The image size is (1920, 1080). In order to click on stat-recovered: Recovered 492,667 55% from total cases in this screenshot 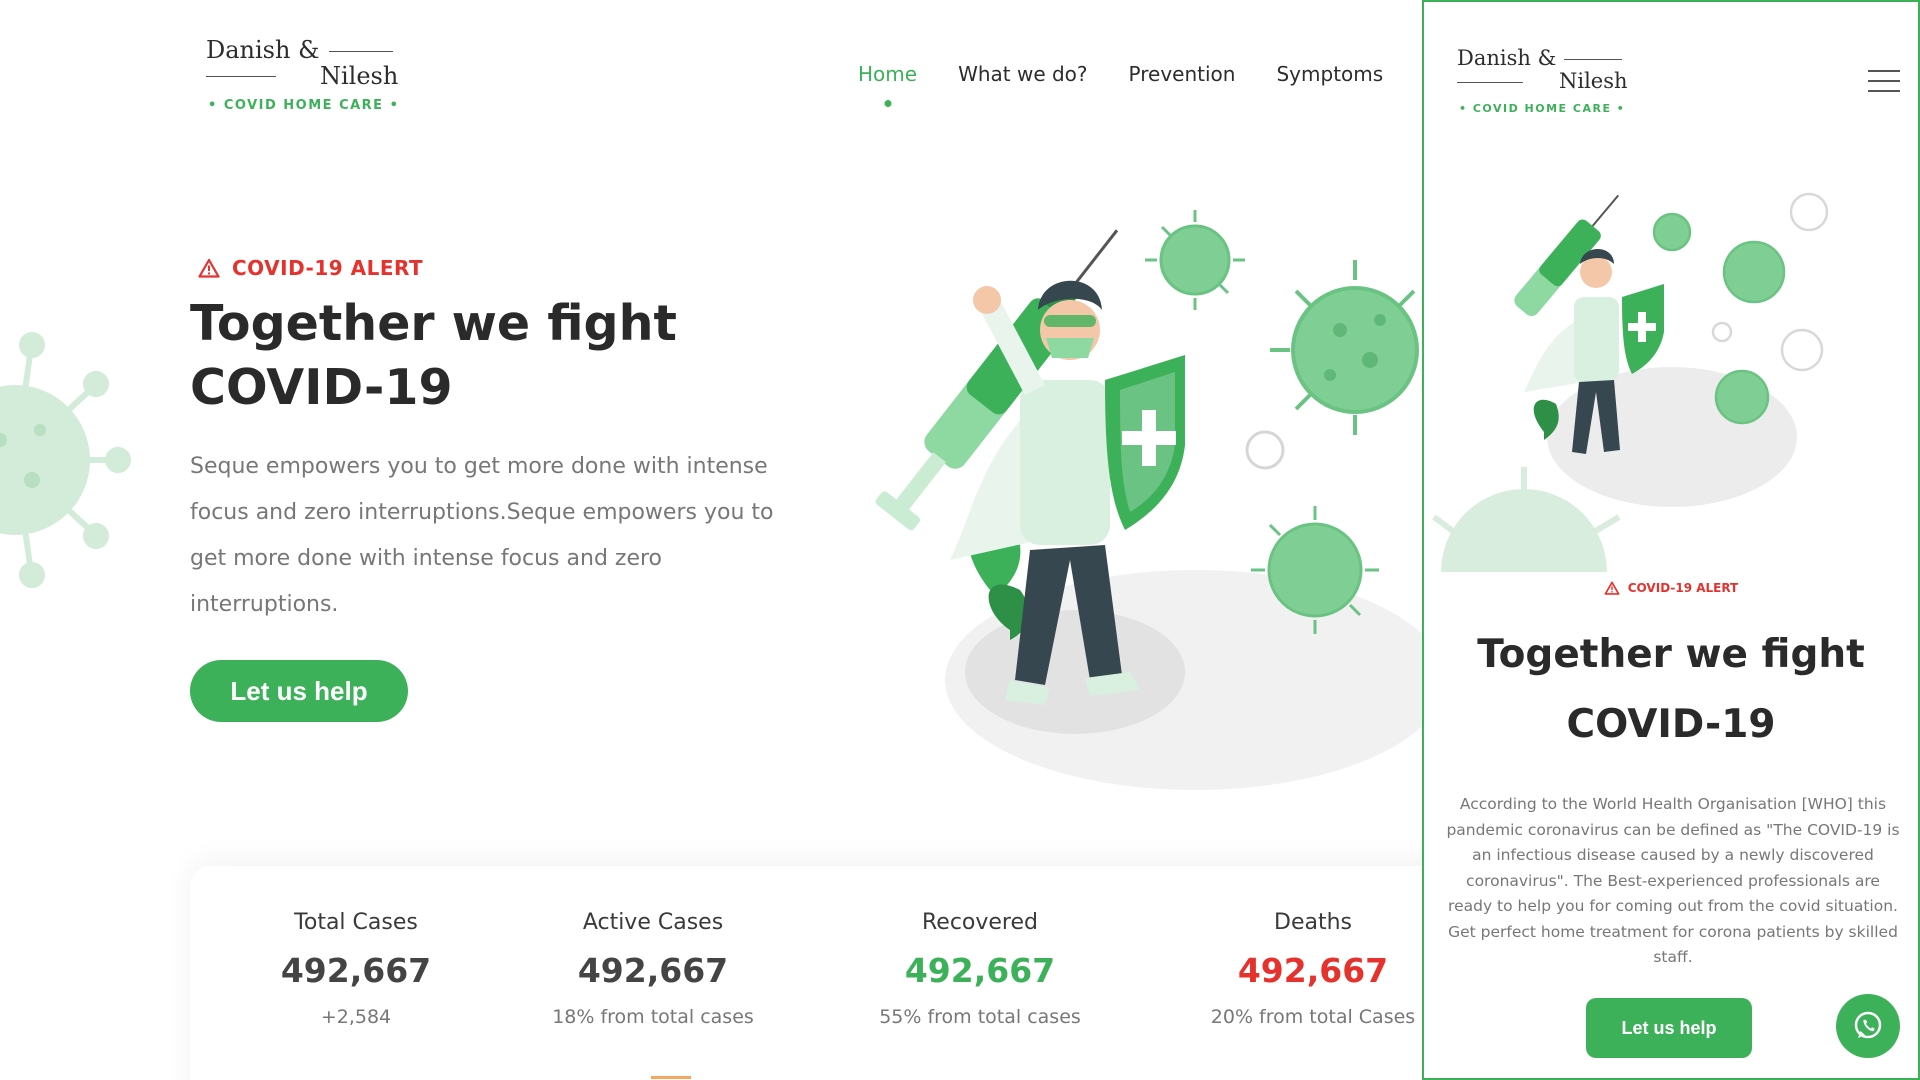, I will do `click(980, 969)`.